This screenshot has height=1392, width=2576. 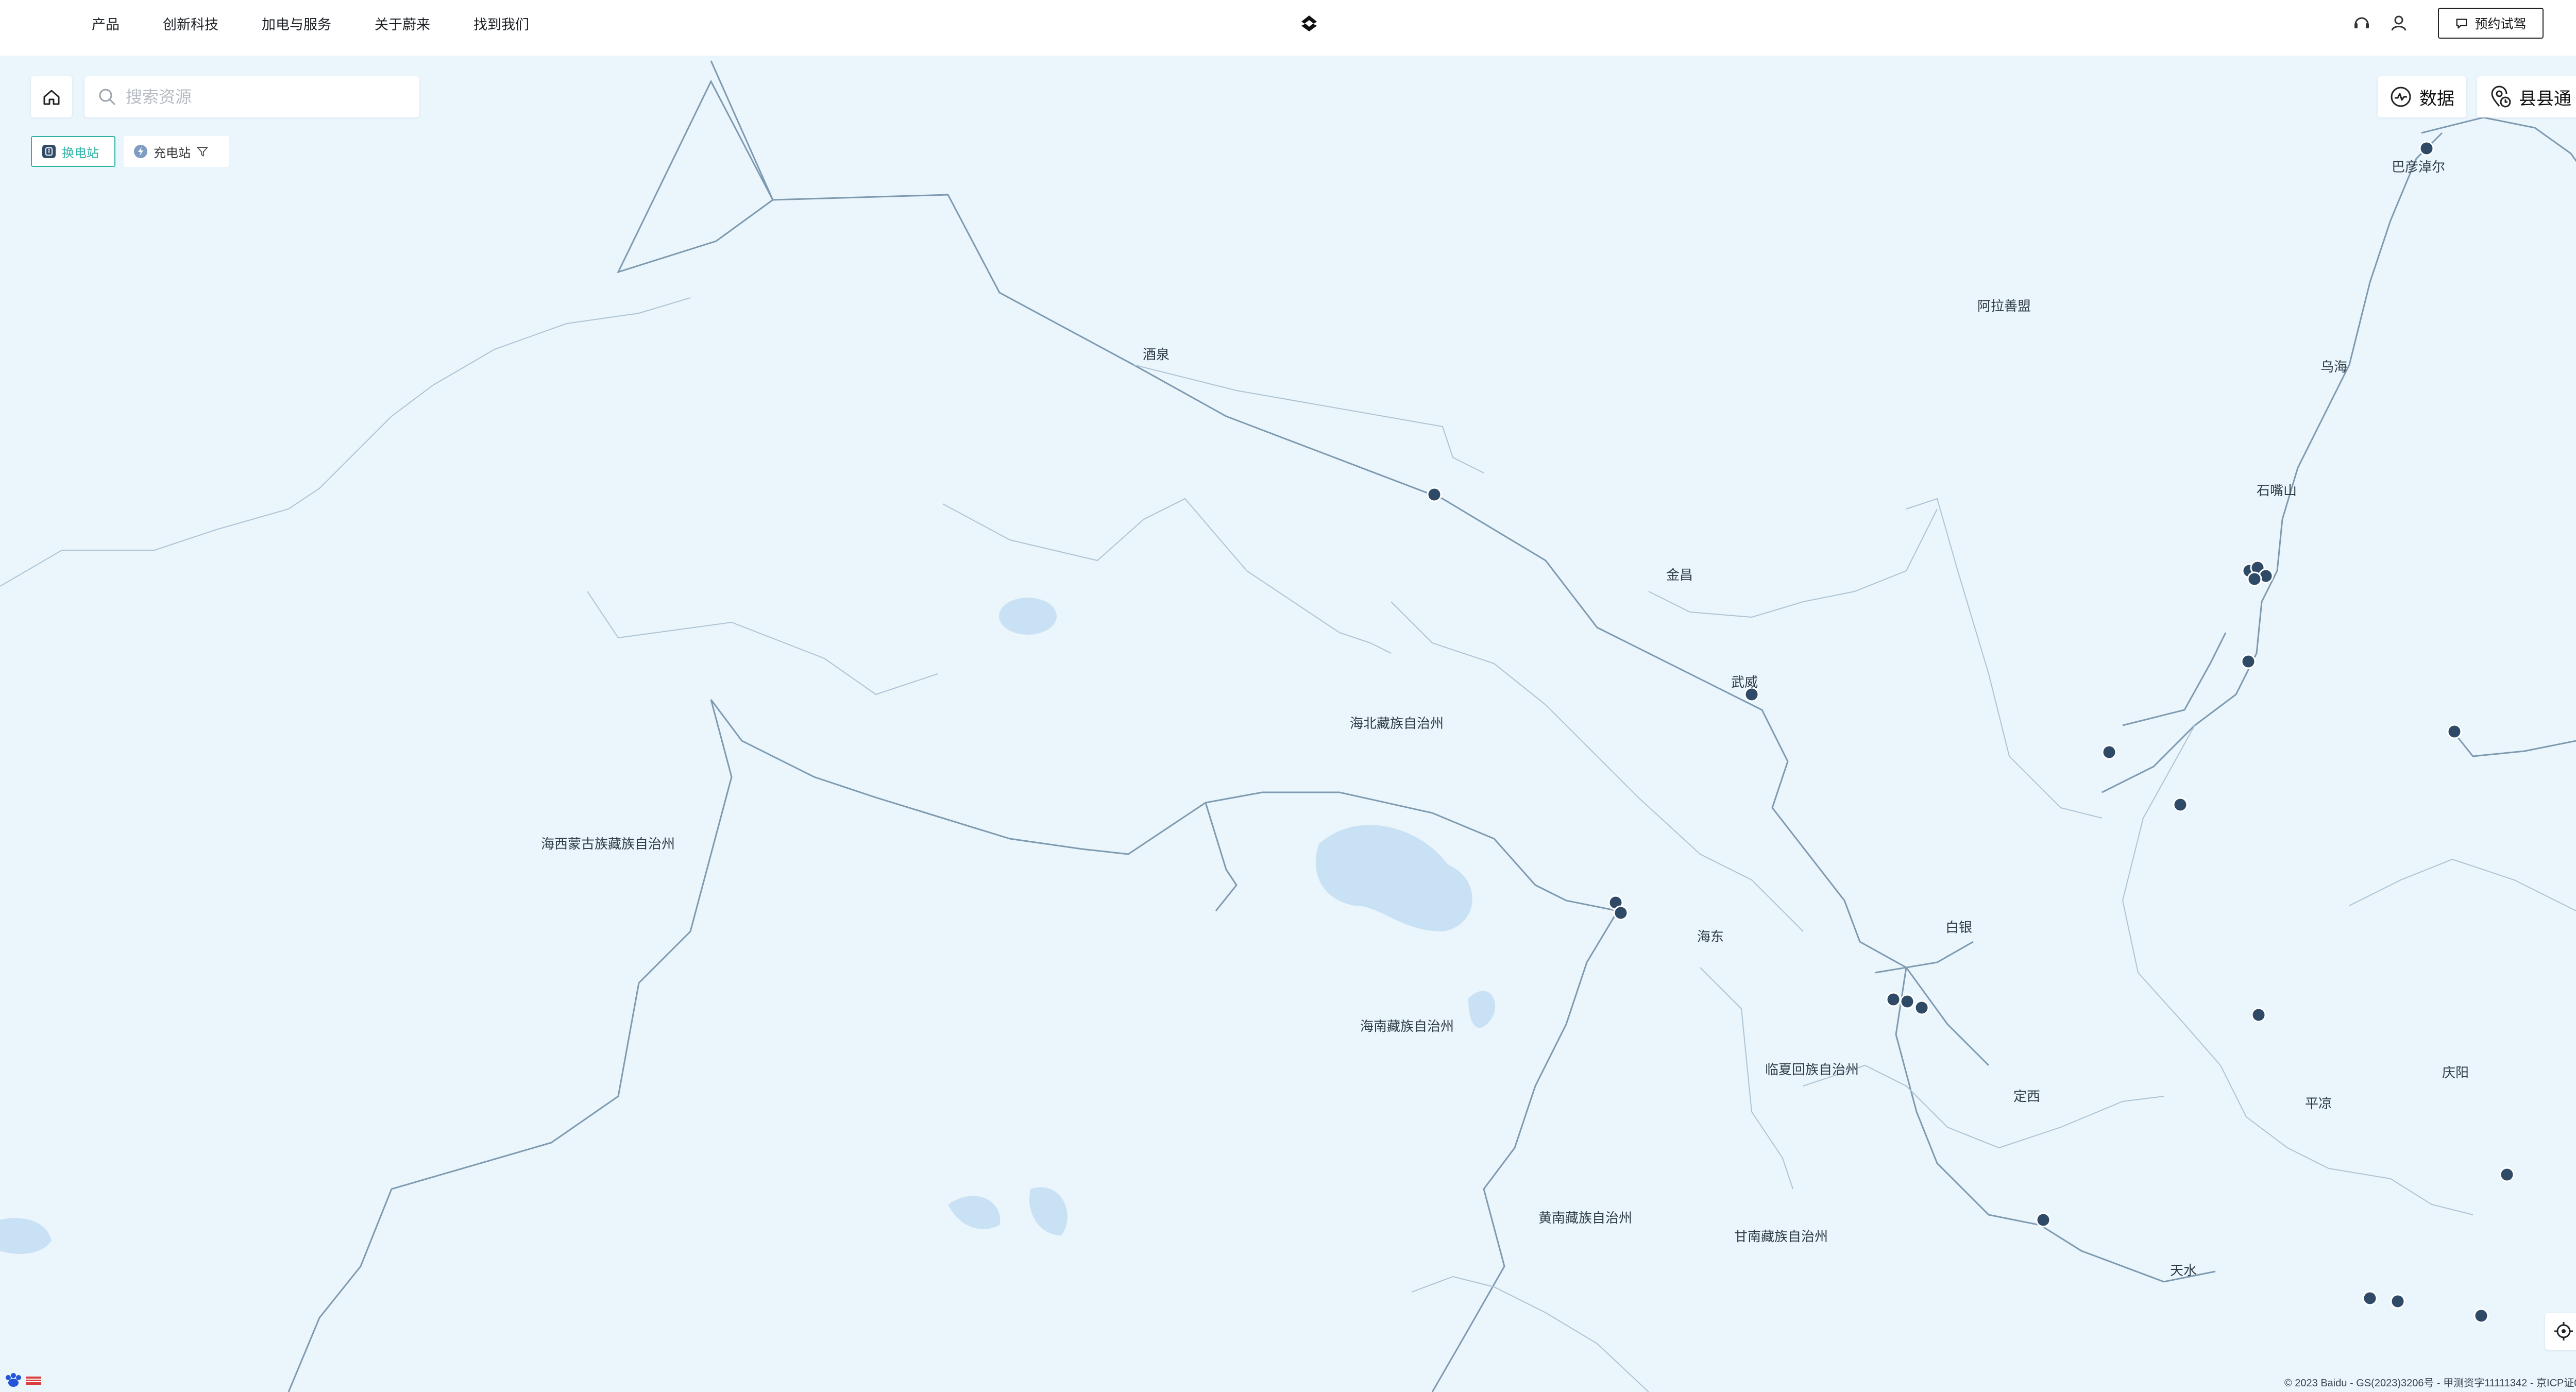 I want to click on county-location-icon, so click(x=2501, y=97).